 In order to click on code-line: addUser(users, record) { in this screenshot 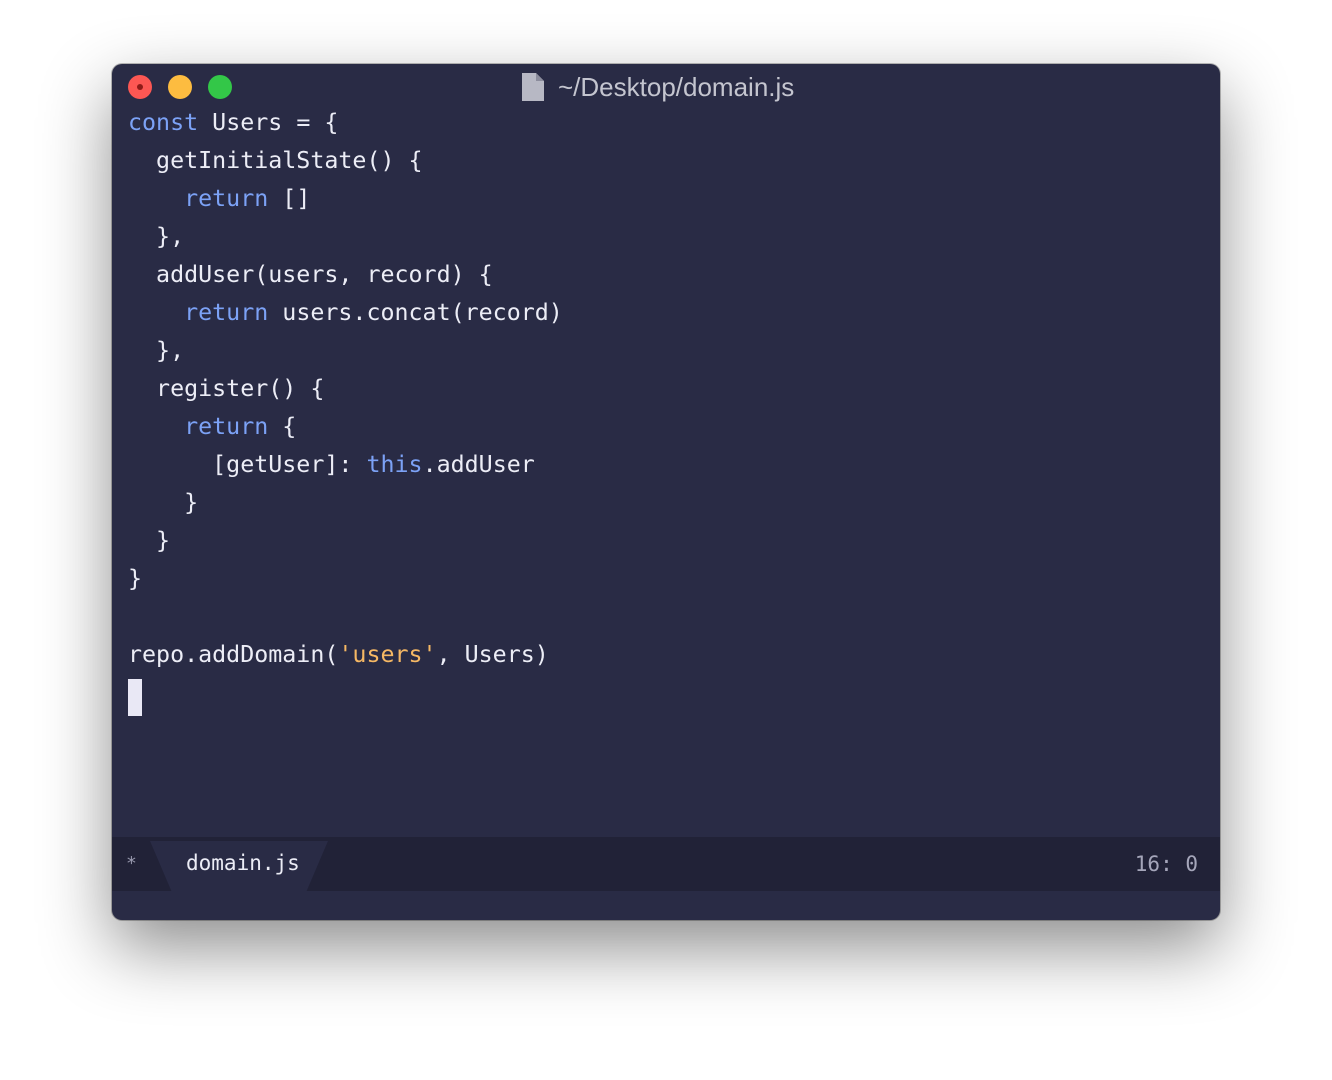, I will do `click(345, 275)`.